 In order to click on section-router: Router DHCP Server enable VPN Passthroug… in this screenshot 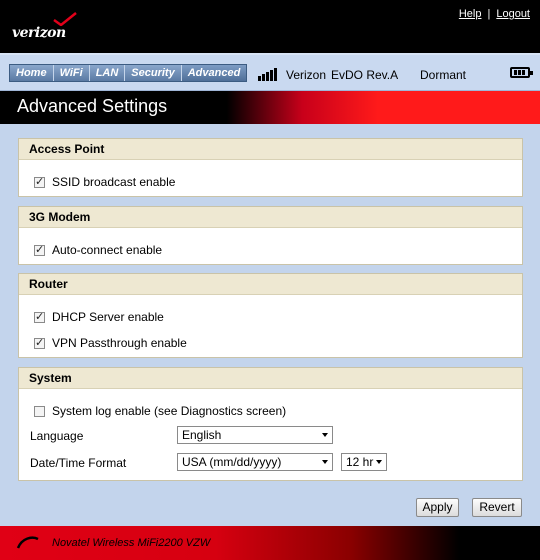, I will do `click(270, 315)`.